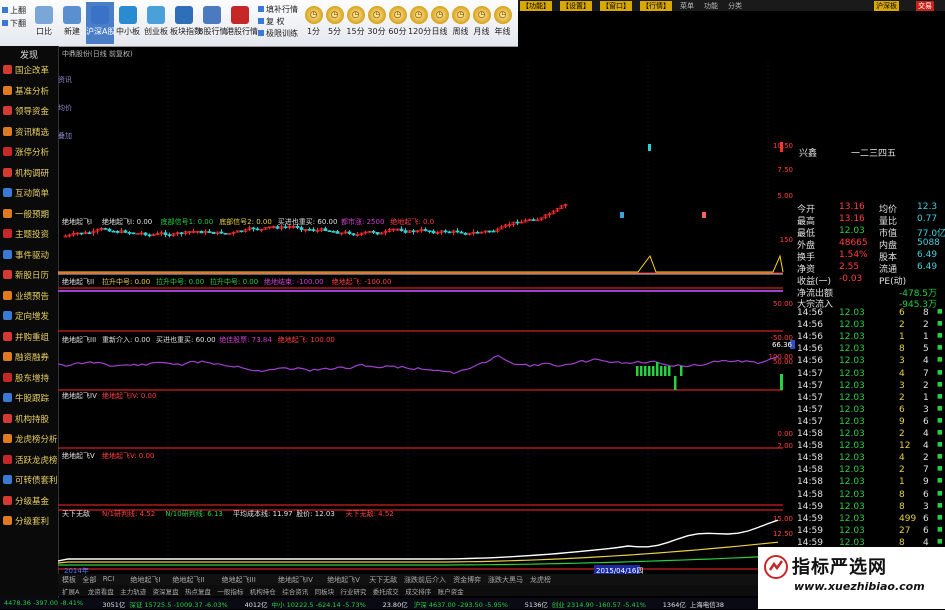  What do you see at coordinates (156, 23) in the screenshot?
I see `toolbar-button: 创业板` at bounding box center [156, 23].